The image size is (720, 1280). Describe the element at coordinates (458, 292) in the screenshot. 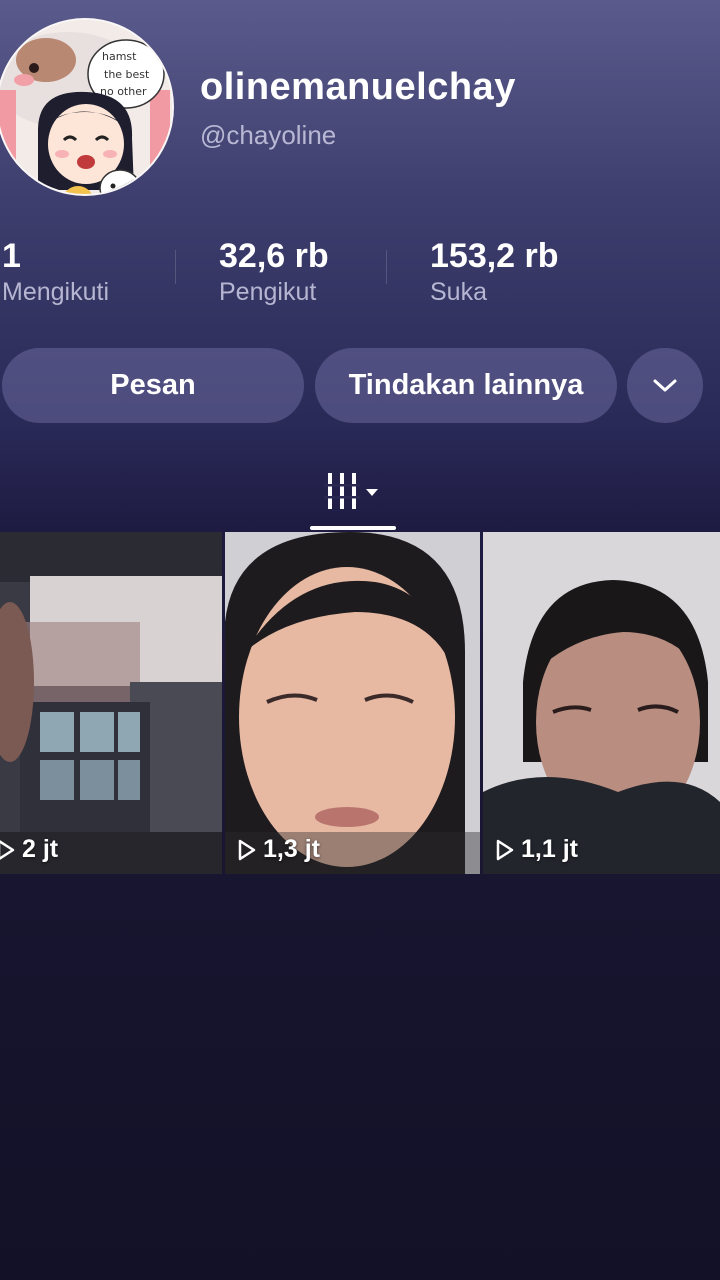

I see `stat-likes-label: Suka` at that location.